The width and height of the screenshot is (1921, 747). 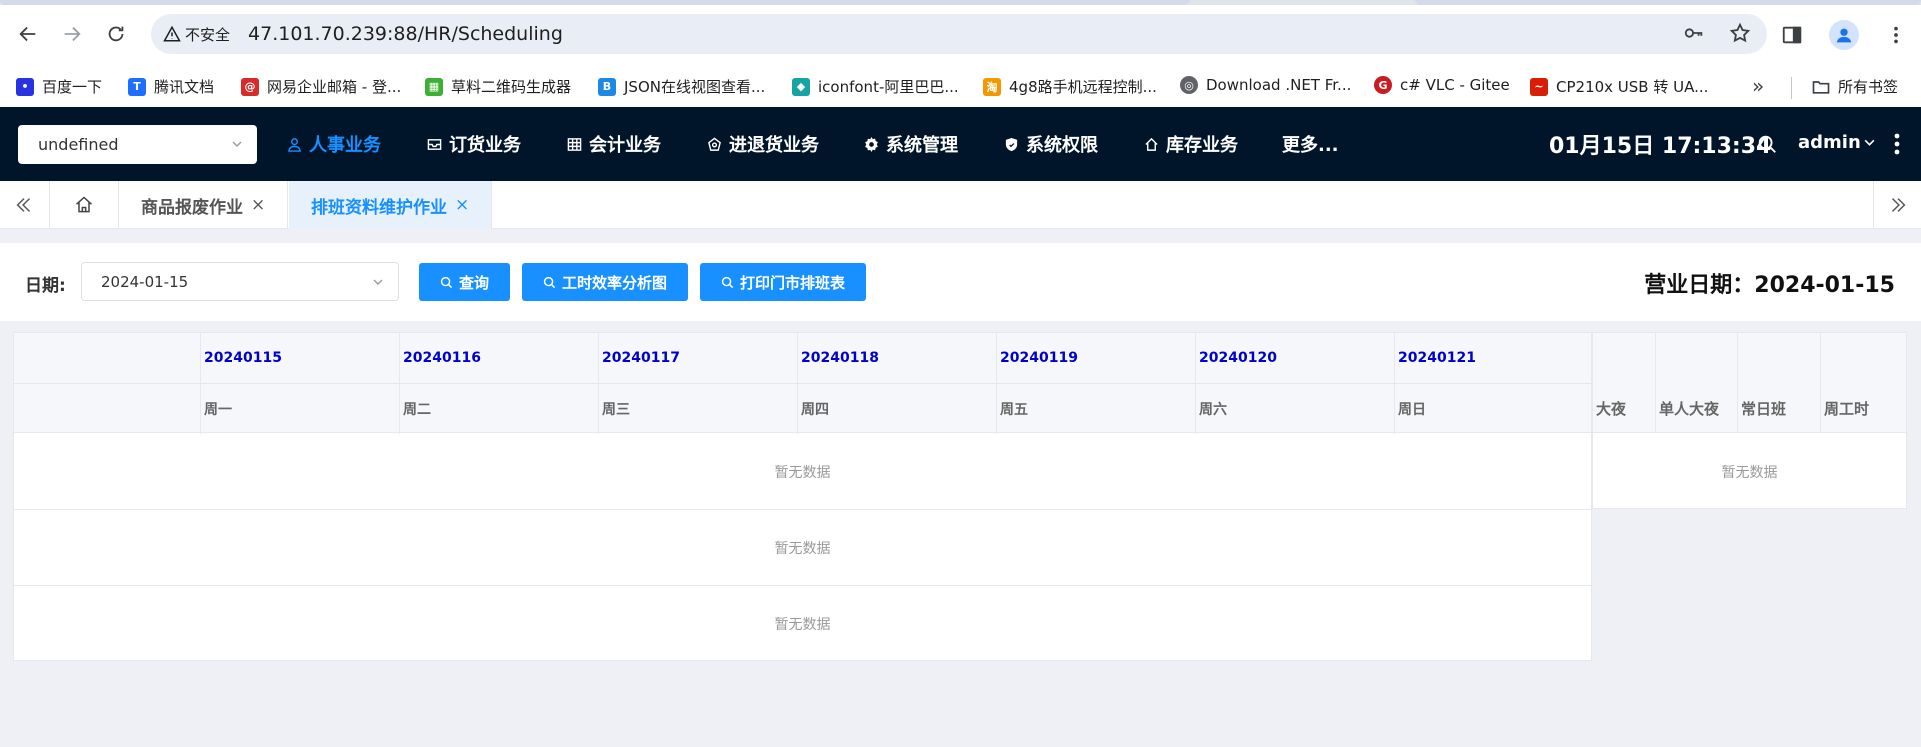 I want to click on star-icon, so click(x=1740, y=33).